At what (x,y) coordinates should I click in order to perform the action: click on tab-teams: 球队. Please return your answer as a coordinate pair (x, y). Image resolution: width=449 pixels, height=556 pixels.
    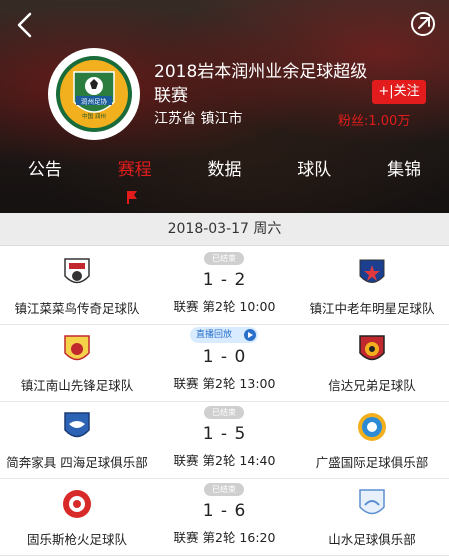
    Looking at the image, I should click on (314, 170).